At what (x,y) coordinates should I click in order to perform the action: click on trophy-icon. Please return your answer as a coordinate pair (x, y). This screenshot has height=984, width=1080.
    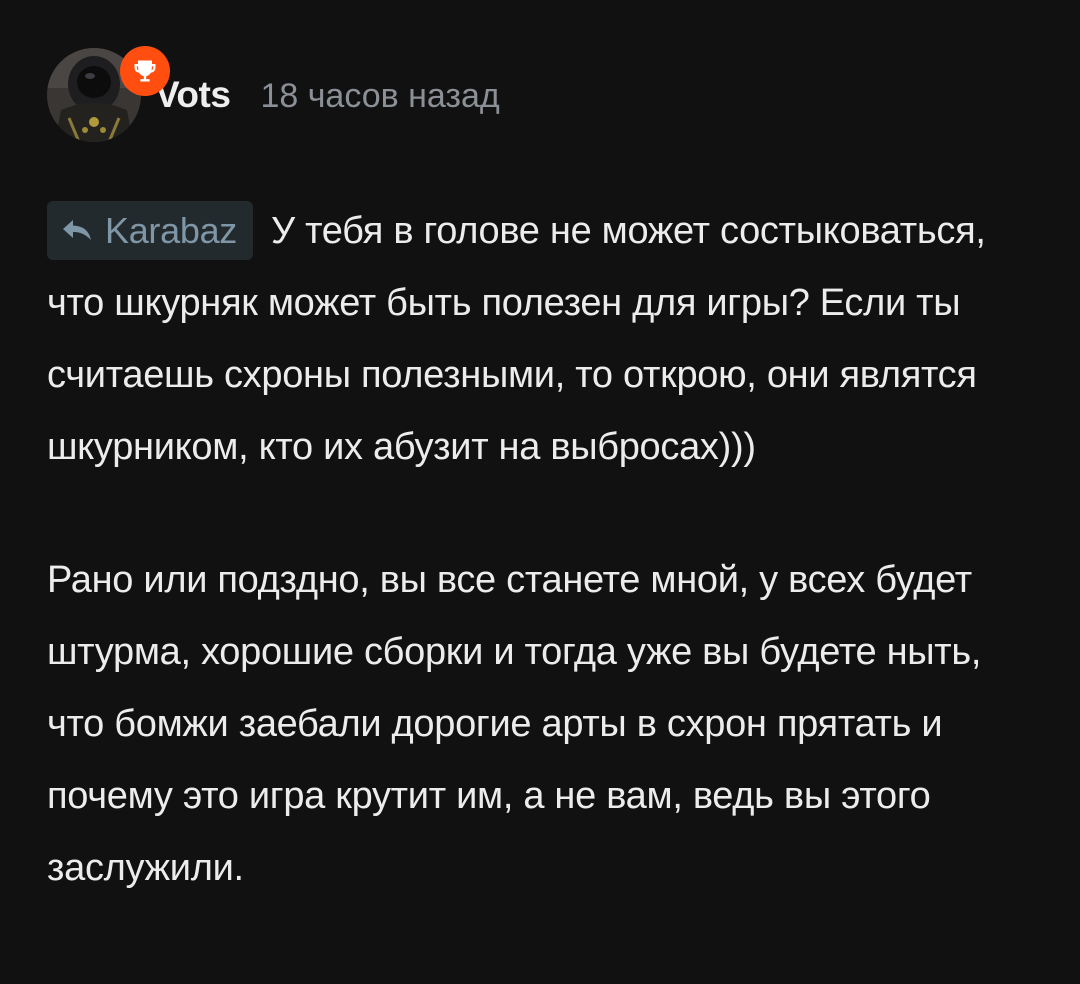
    Looking at the image, I should click on (145, 71).